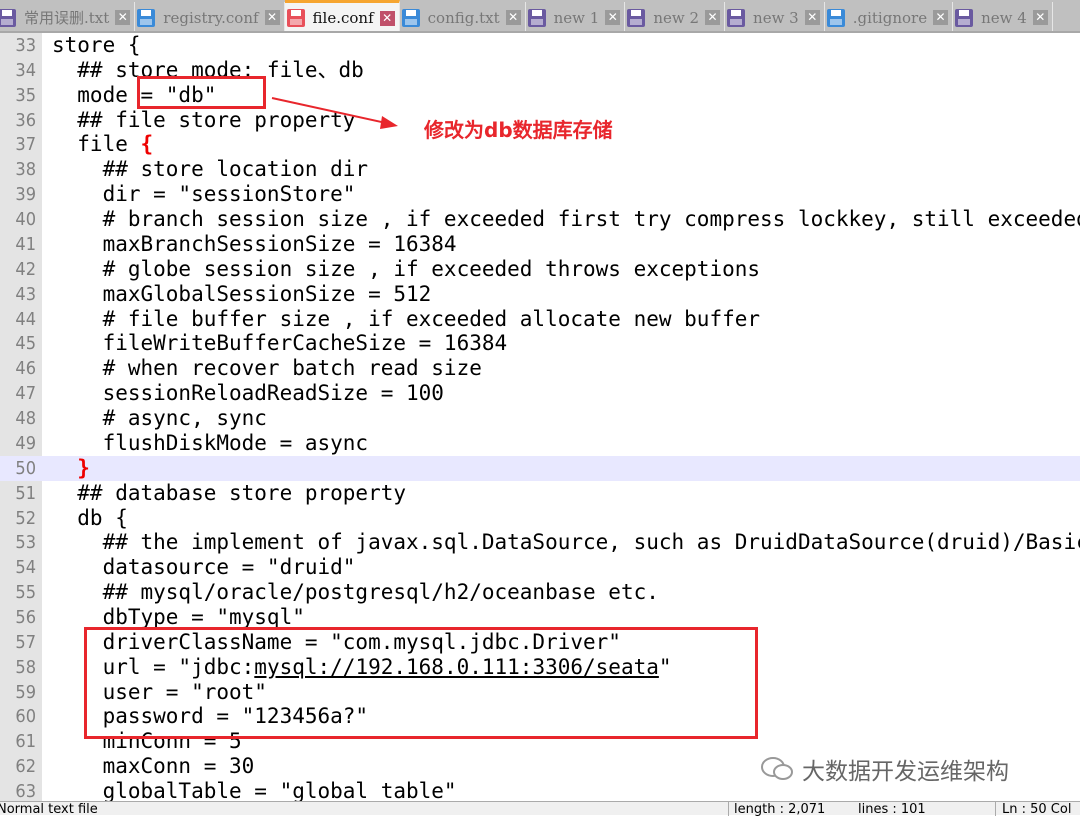 This screenshot has width=1080, height=817. I want to click on watermark-text: 大数据开发运维架构, so click(905, 772).